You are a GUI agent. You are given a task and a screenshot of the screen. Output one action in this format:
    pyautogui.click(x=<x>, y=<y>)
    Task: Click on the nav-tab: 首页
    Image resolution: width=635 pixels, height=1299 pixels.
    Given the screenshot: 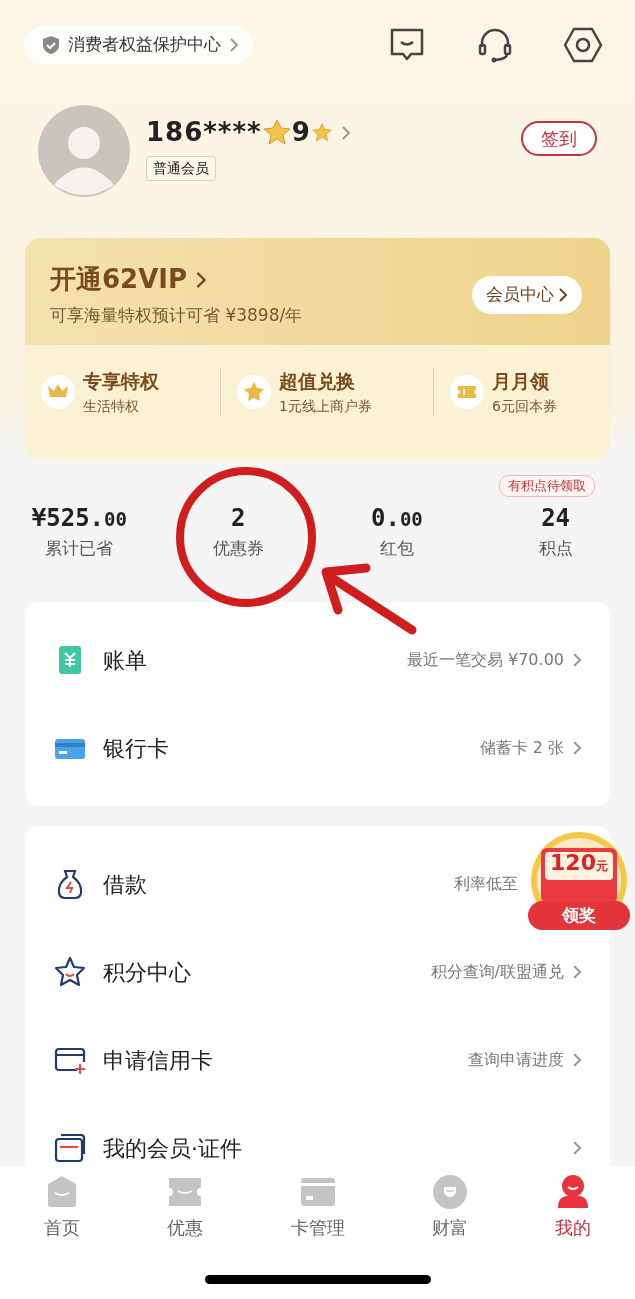 What is the action you would take?
    pyautogui.click(x=62, y=1207)
    